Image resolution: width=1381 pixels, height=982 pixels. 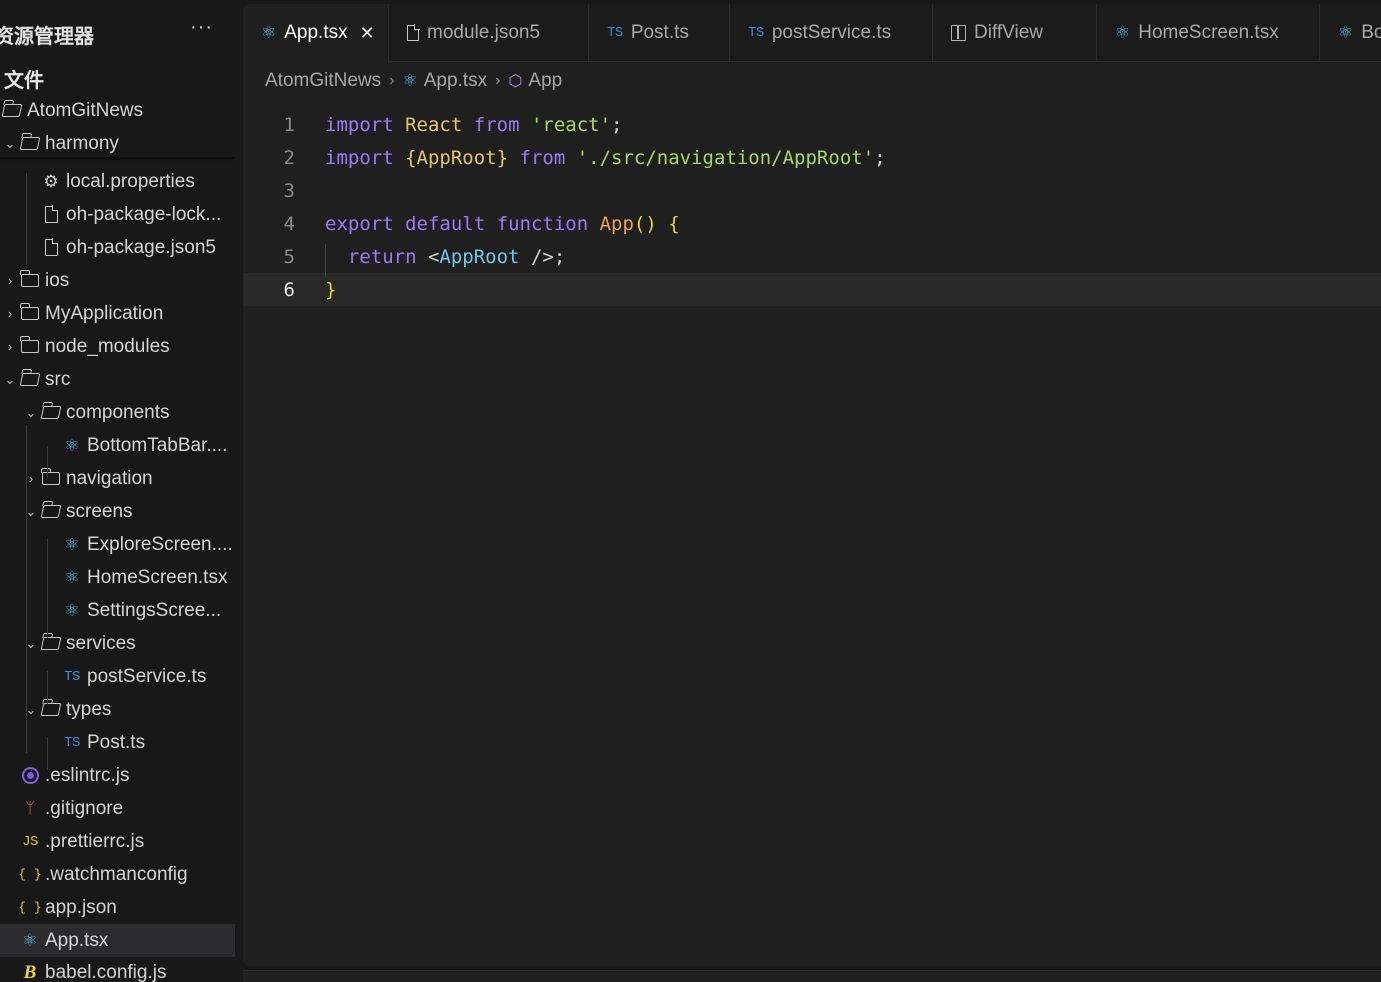 What do you see at coordinates (812, 223) in the screenshot?
I see `code-line: 4 export default function App() {` at bounding box center [812, 223].